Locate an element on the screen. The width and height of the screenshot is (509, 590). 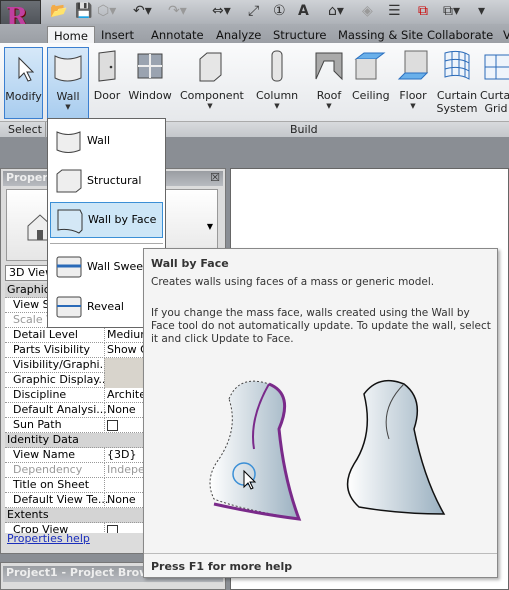
tab-massing-site: Massing & Site is located at coordinates (380, 35).